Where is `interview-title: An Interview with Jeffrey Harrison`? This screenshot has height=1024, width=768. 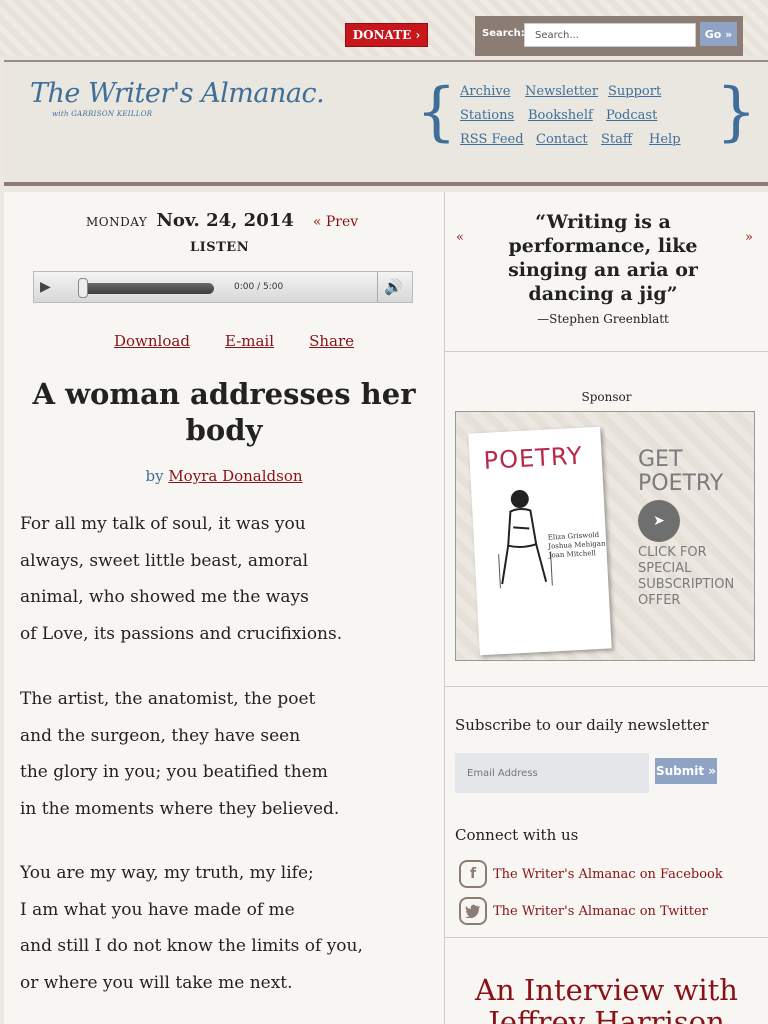
interview-title: An Interview with Jeffrey Harrison is located at coordinates (606, 999).